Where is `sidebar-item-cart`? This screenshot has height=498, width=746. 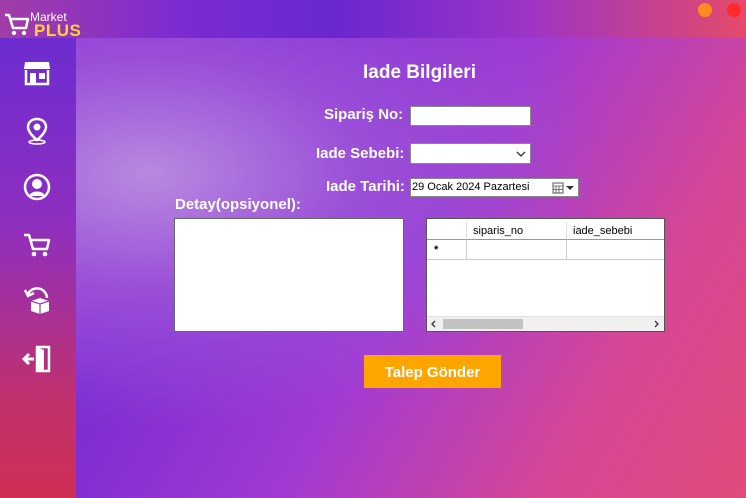 sidebar-item-cart is located at coordinates (37, 245).